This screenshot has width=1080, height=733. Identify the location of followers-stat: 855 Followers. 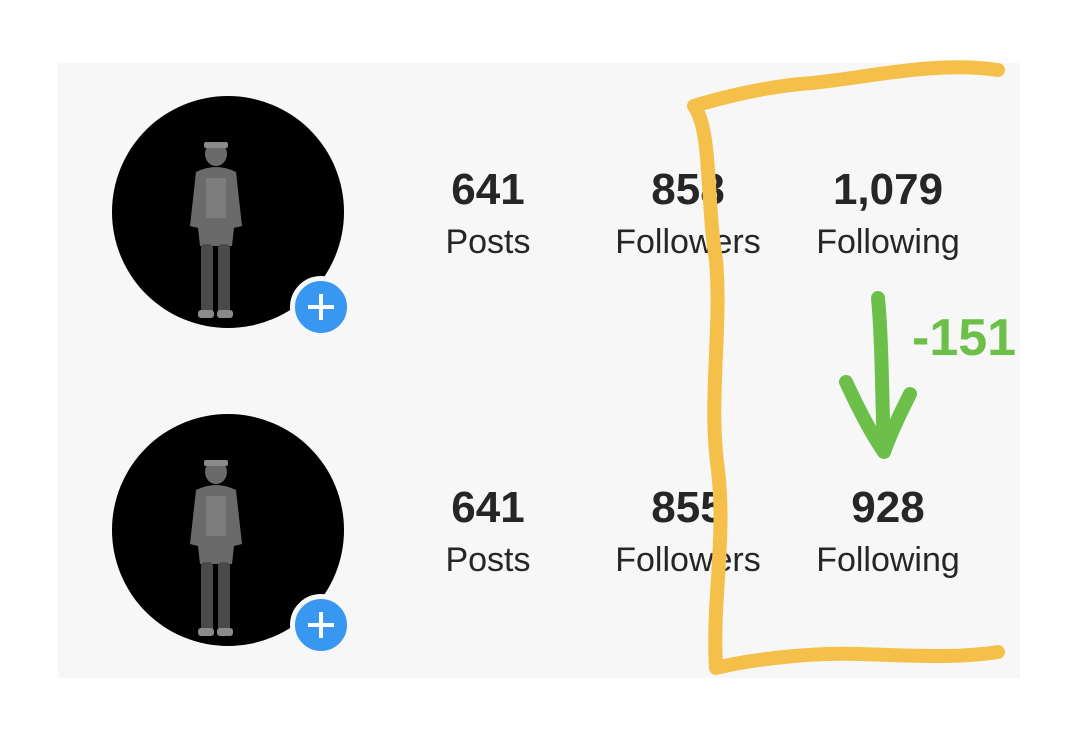
(688, 532).